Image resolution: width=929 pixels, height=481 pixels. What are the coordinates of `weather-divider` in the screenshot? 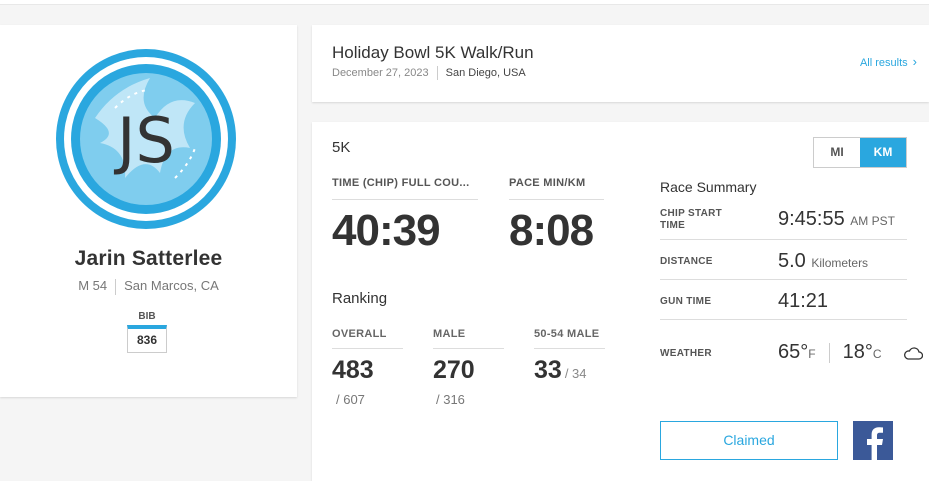 It's located at (829, 352).